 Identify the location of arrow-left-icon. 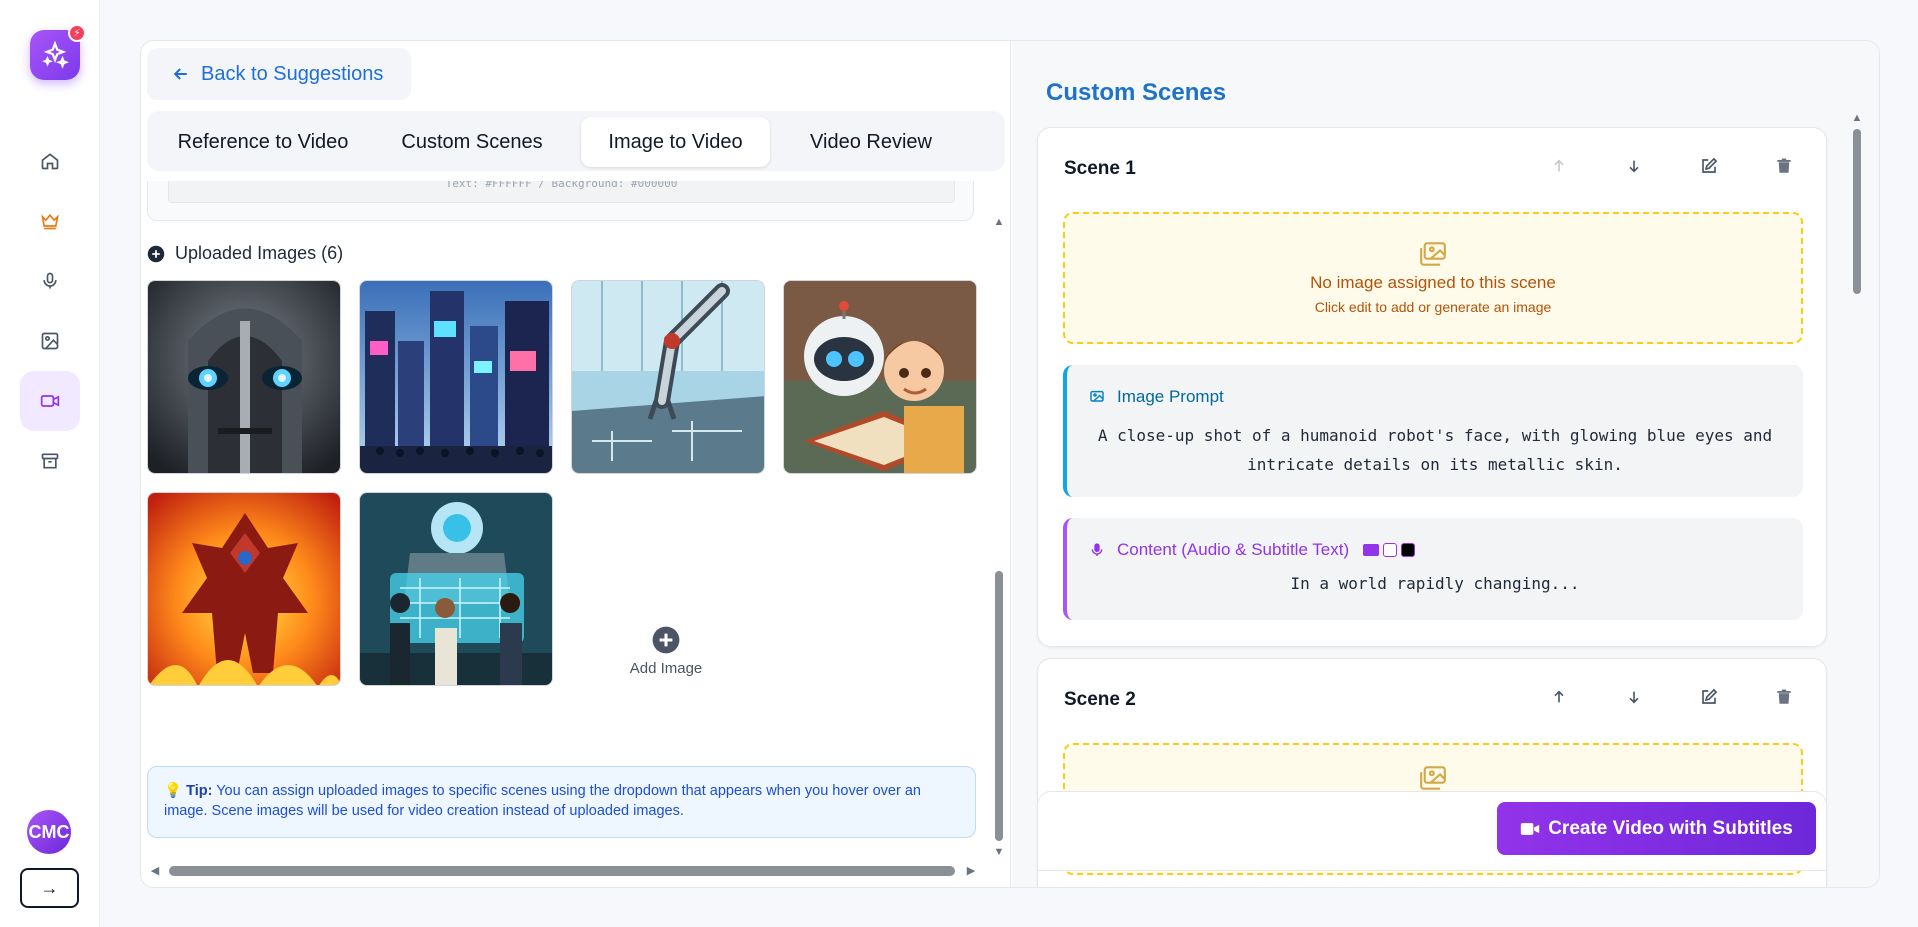
(180, 74).